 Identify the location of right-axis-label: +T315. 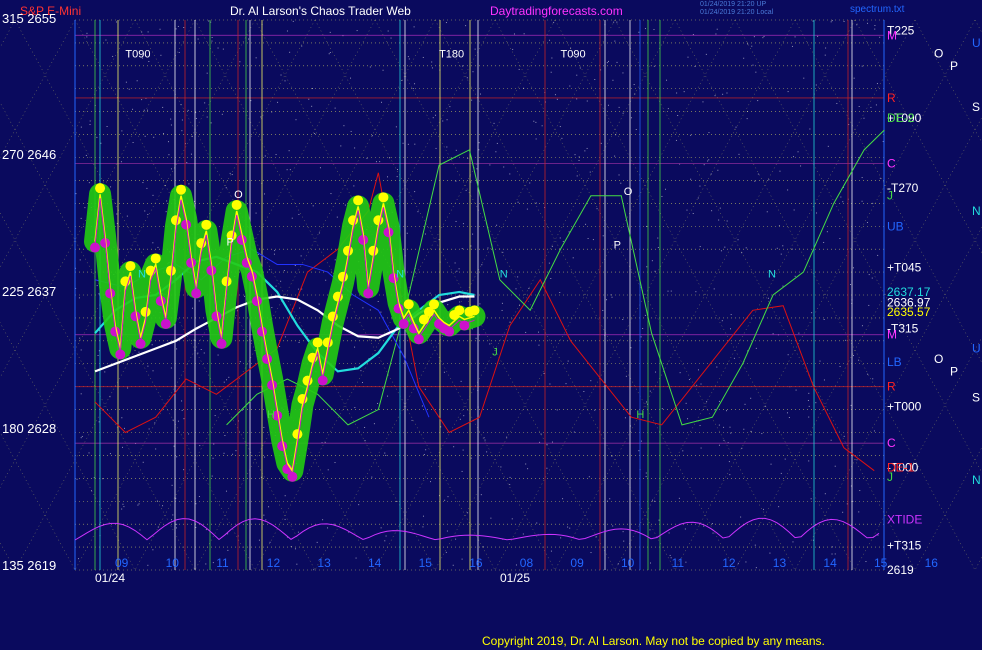
(904, 546).